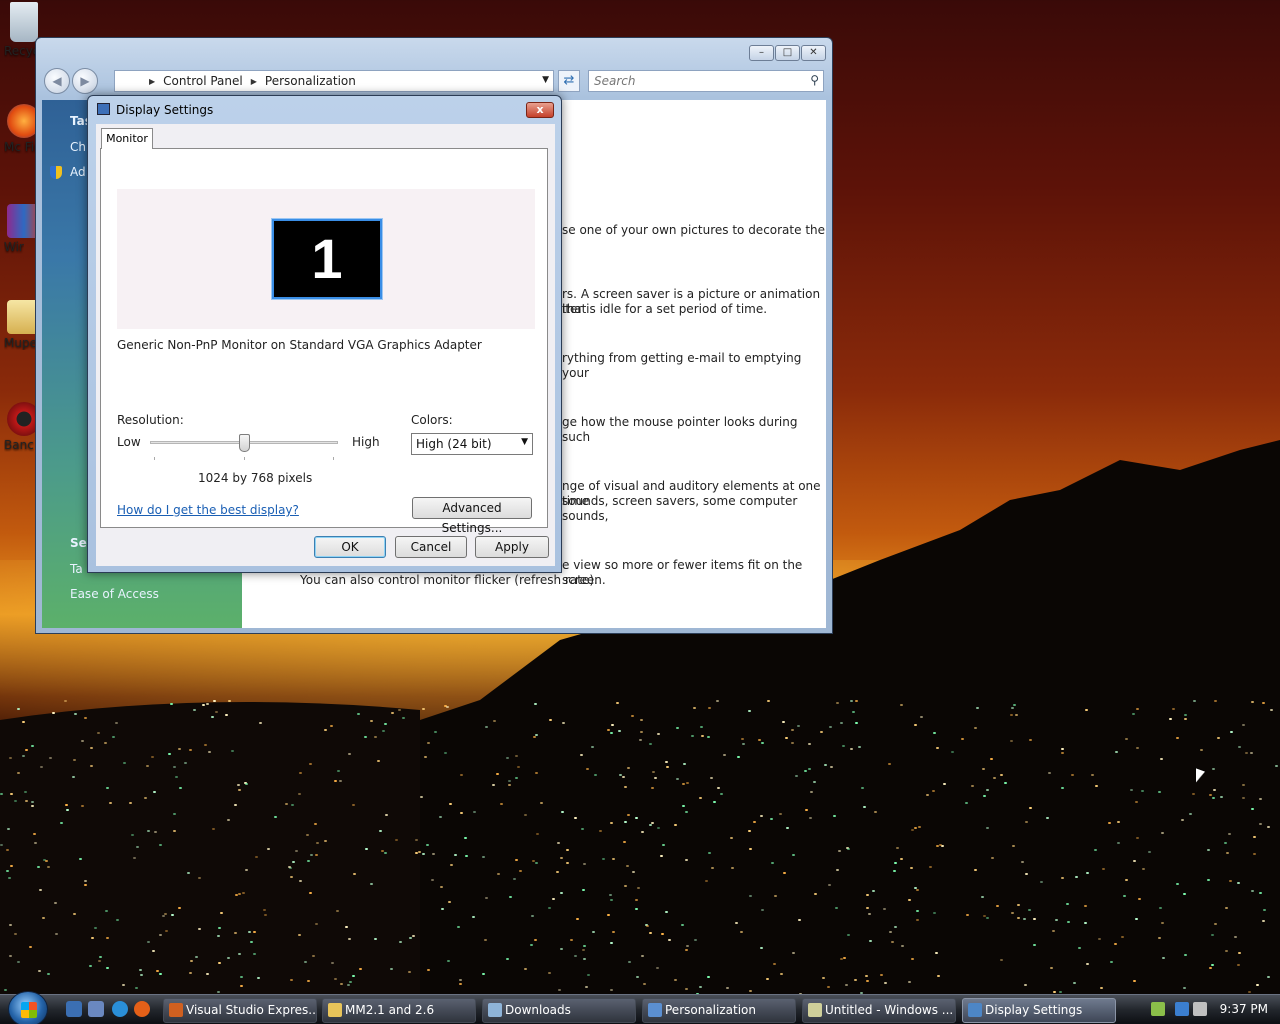 The image size is (1280, 1024). What do you see at coordinates (559, 1010) in the screenshot?
I see `taskbar-button-downloads: Downloads` at bounding box center [559, 1010].